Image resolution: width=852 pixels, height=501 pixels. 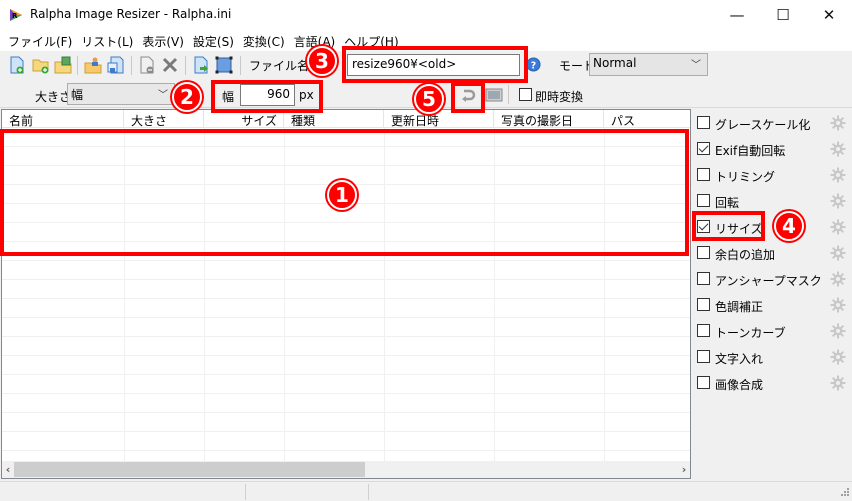 What do you see at coordinates (8, 469) in the screenshot?
I see `scroll-left-icon: ‹` at bounding box center [8, 469].